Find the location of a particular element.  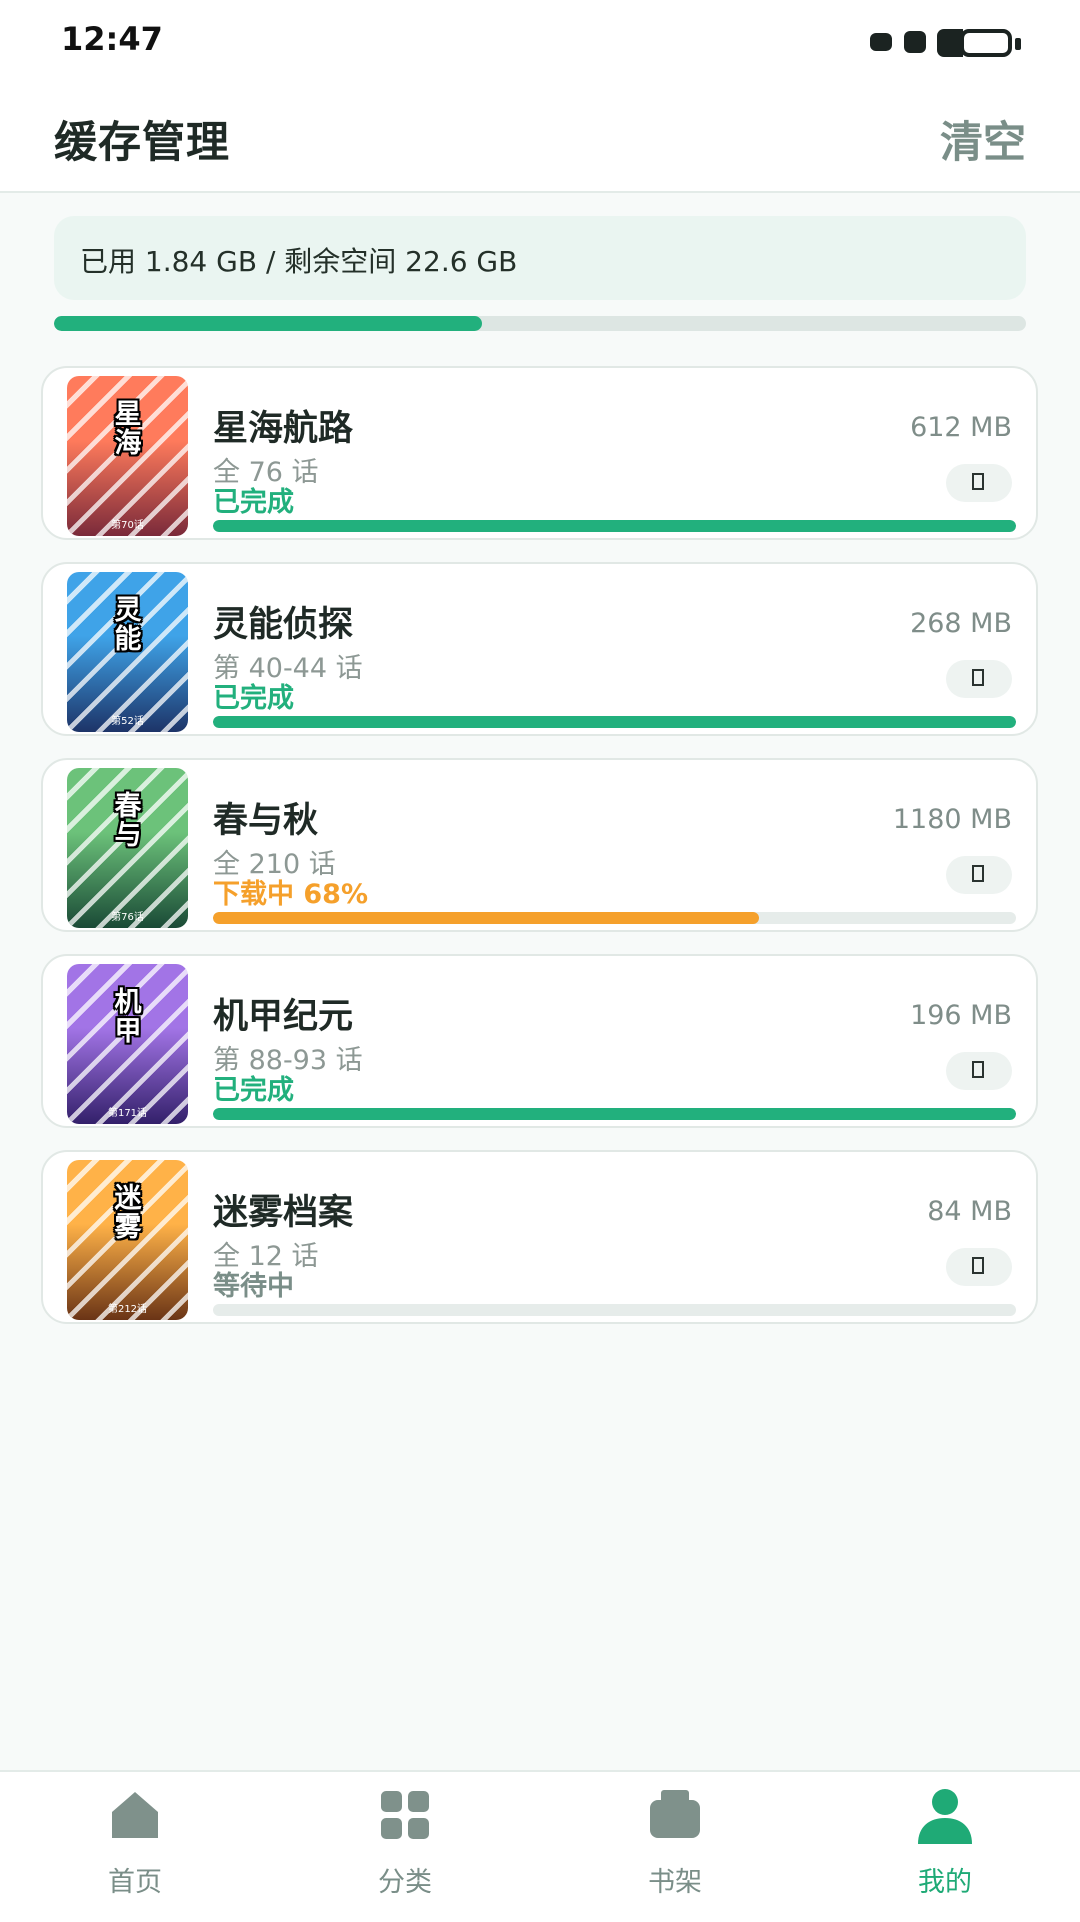

comic-cover: 星海 第70话 is located at coordinates (127, 456).